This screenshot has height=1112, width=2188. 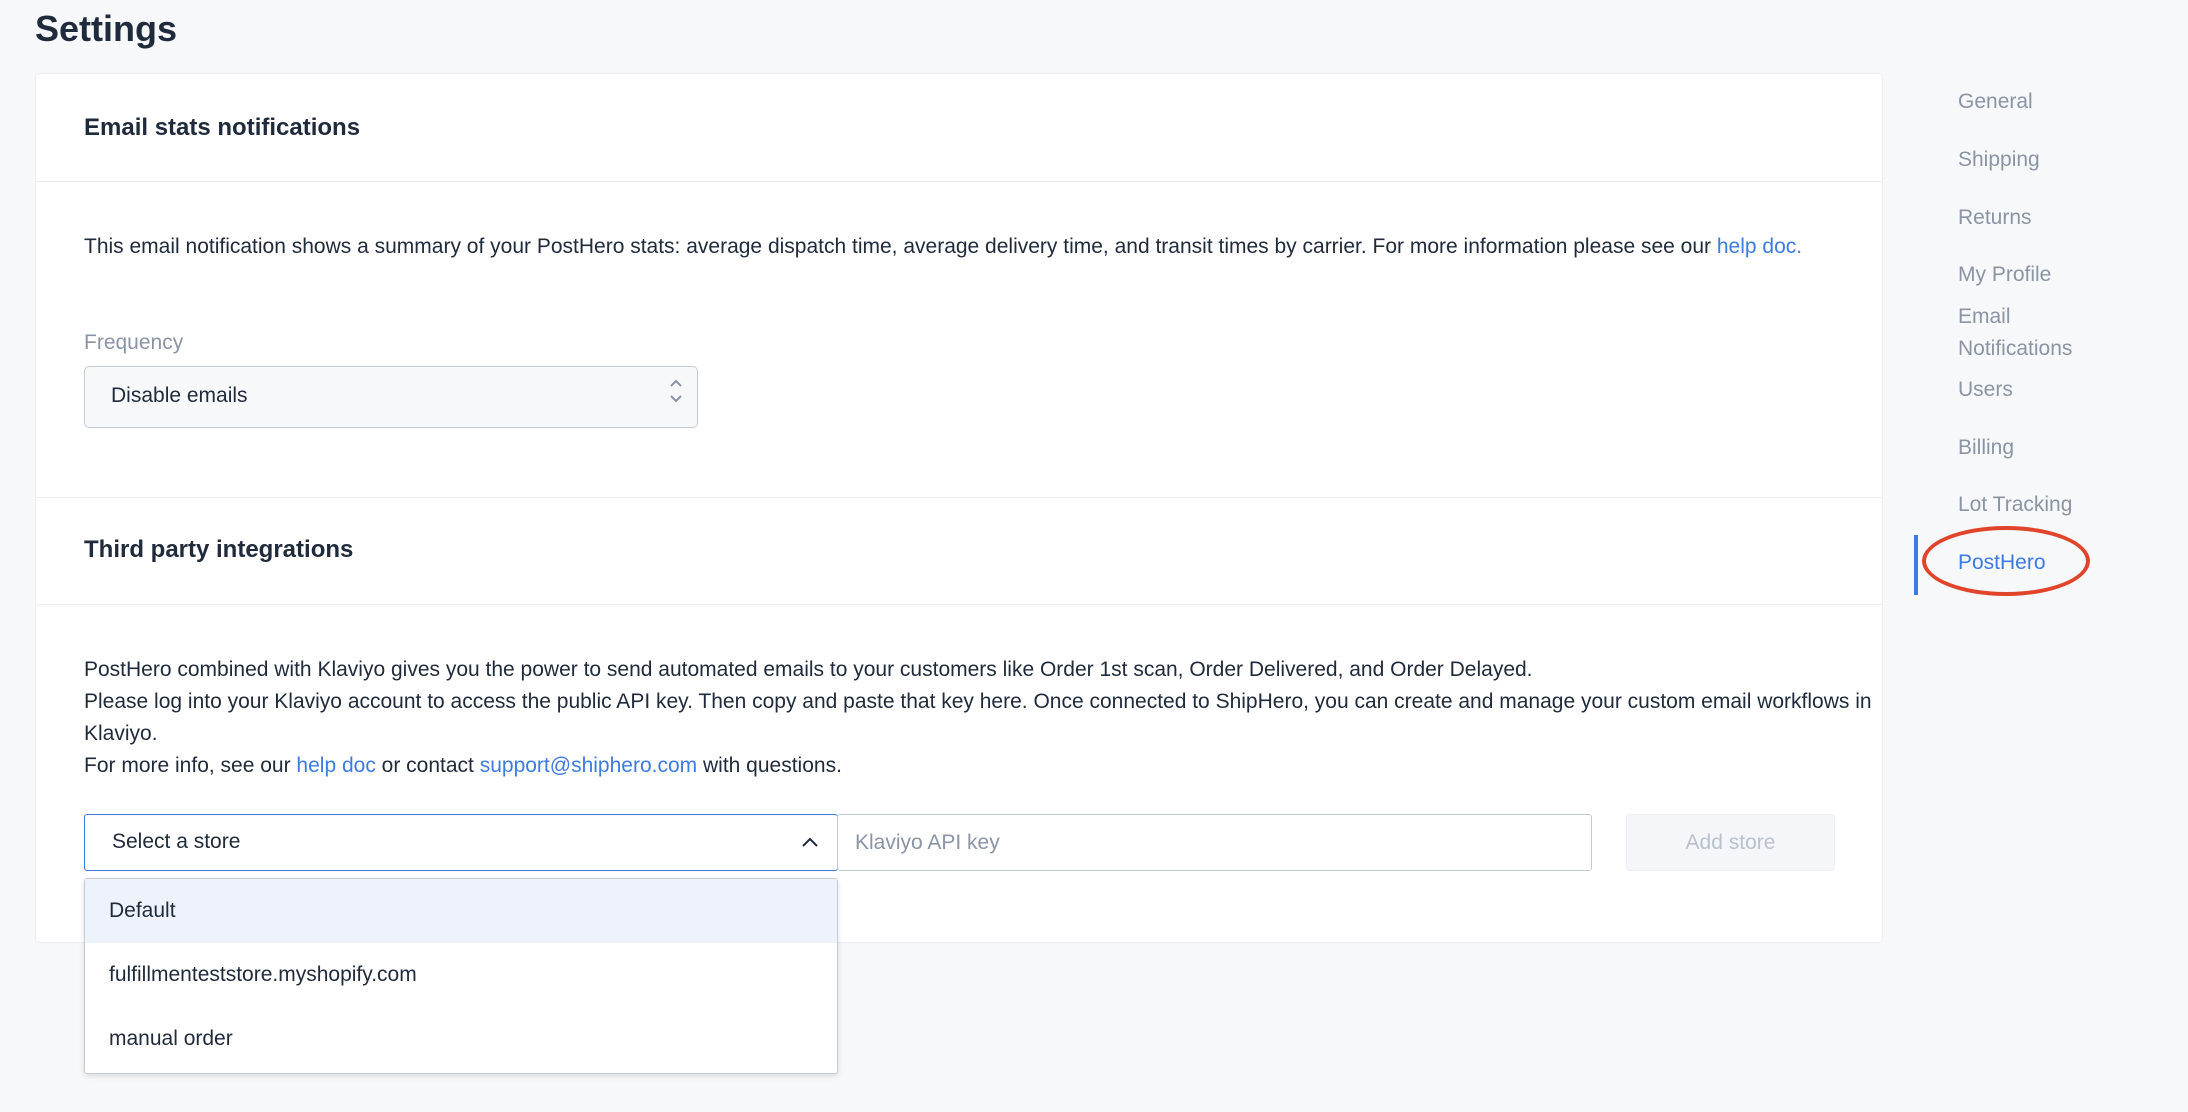 I want to click on integrations-line-3-suffix: with questions., so click(x=769, y=765).